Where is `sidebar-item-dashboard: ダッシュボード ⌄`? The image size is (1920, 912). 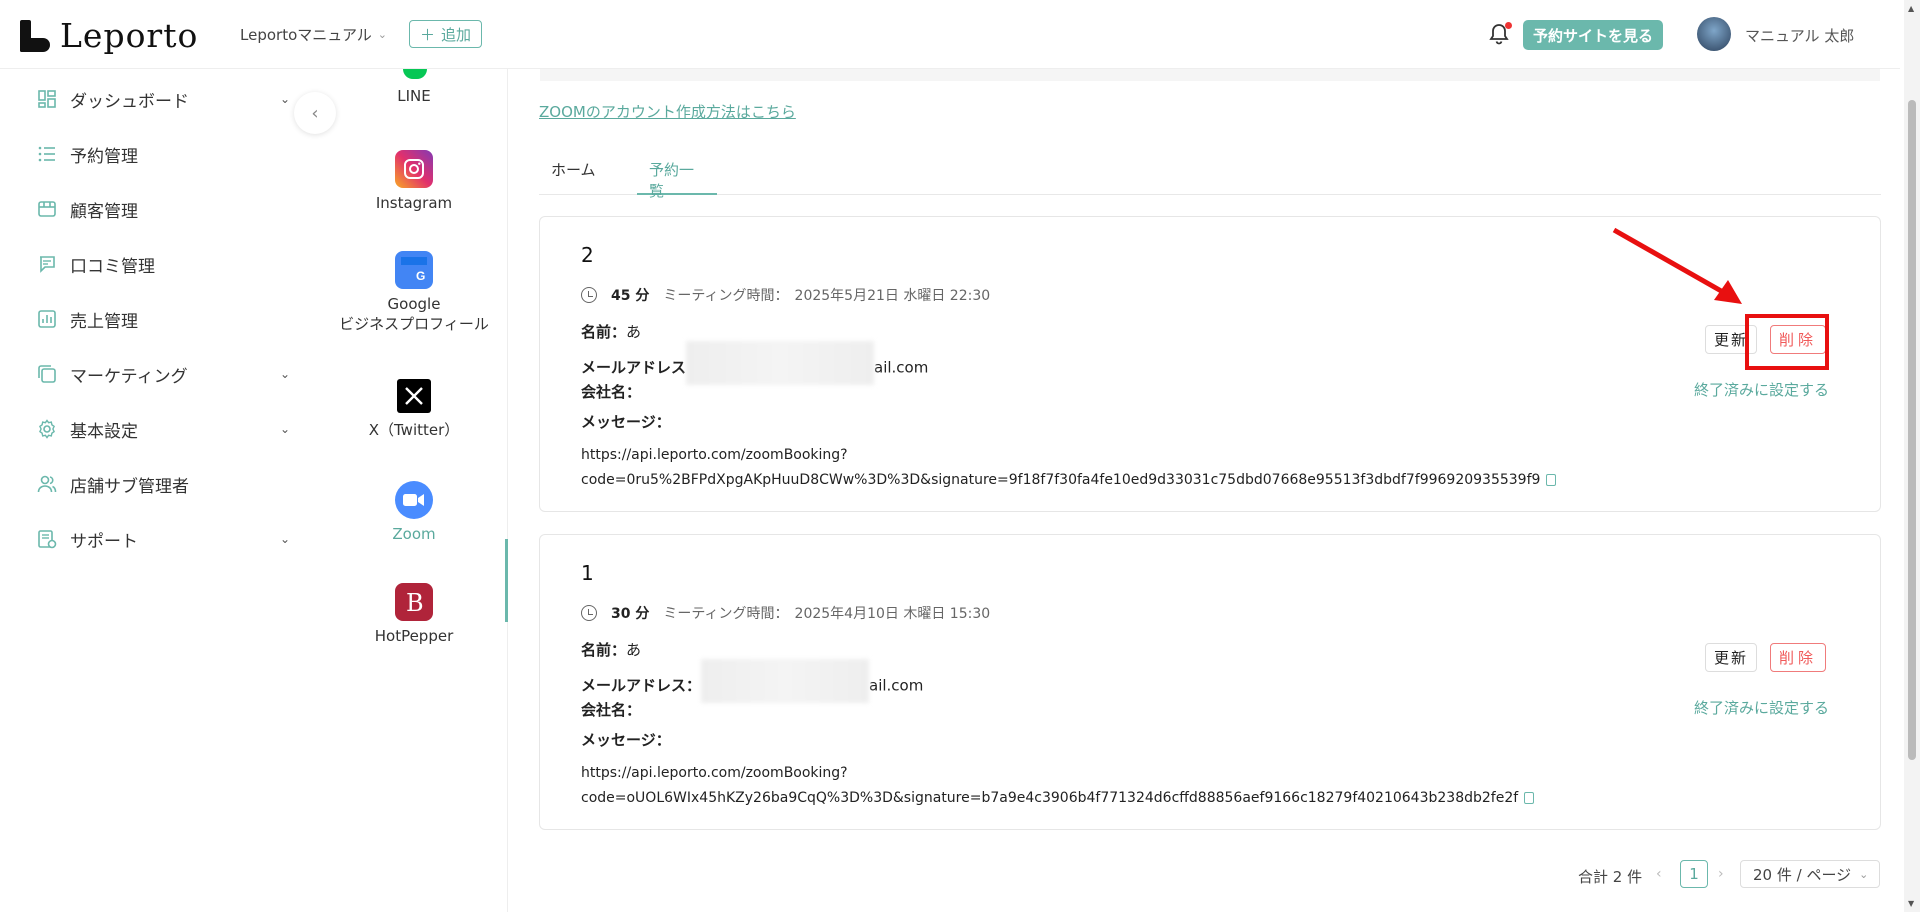
sidebar-item-dashboard: ダッシュボード ⌄ is located at coordinates (163, 99).